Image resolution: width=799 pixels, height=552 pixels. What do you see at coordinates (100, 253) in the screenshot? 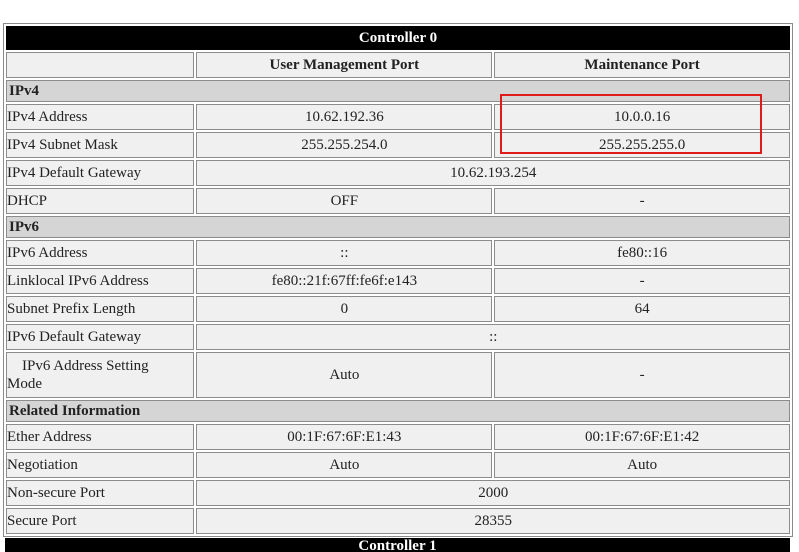
I see `row-label-ipv6-address: IPv6 Address` at bounding box center [100, 253].